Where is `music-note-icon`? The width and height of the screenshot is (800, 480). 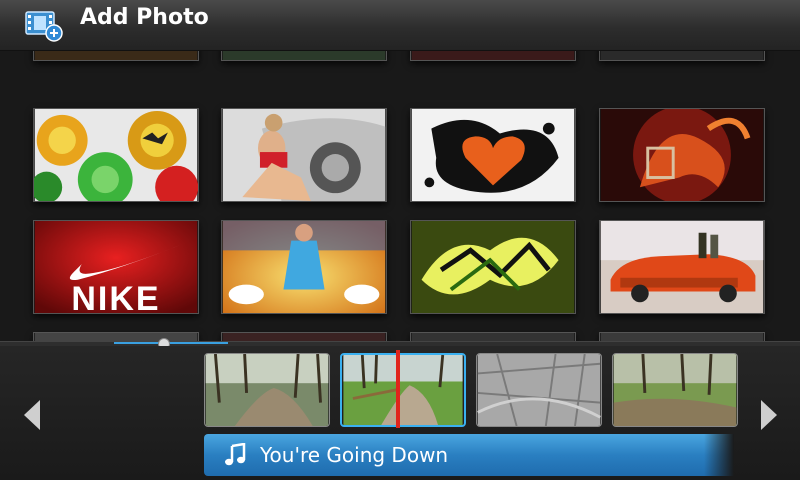
music-note-icon is located at coordinates (235, 454).